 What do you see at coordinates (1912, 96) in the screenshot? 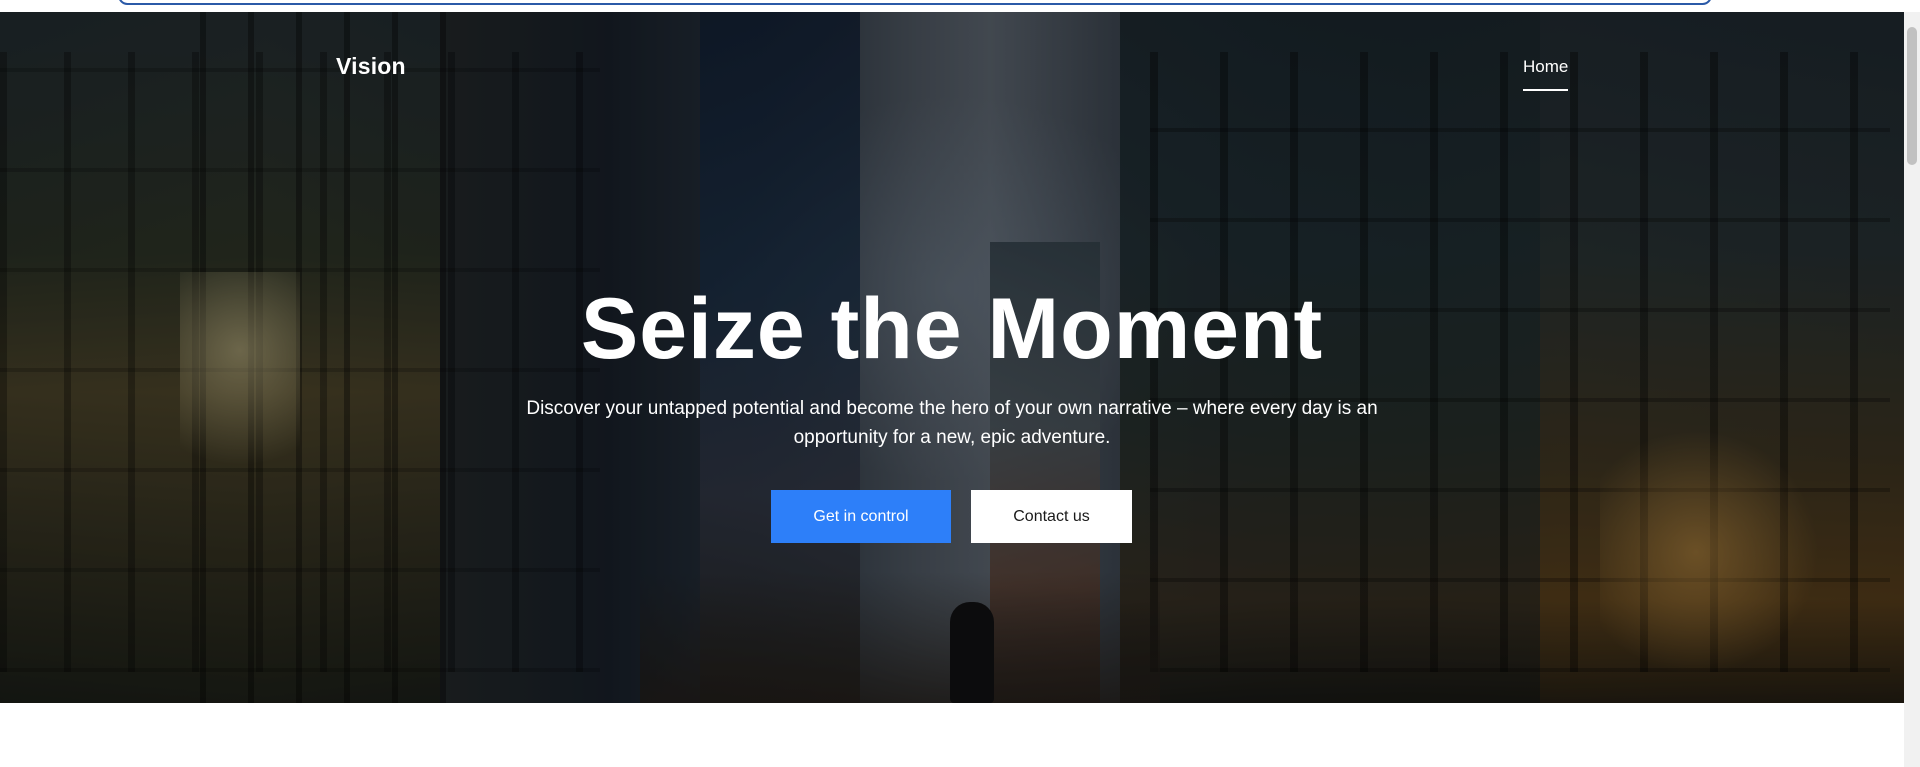
I see `scrollbar-thumb` at bounding box center [1912, 96].